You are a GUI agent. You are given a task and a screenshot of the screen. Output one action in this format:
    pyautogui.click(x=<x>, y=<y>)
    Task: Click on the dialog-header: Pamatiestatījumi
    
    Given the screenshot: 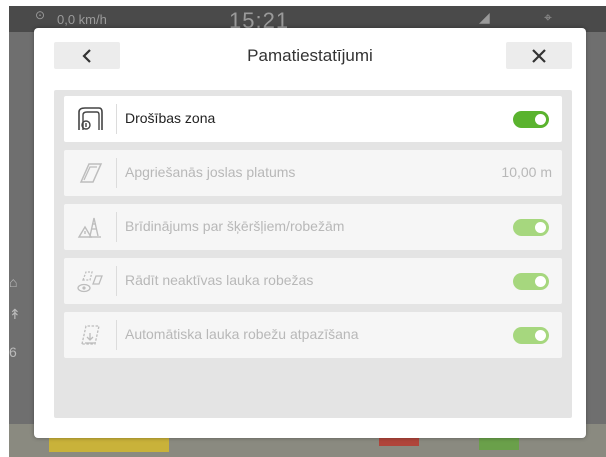 What is the action you would take?
    pyautogui.click(x=310, y=59)
    